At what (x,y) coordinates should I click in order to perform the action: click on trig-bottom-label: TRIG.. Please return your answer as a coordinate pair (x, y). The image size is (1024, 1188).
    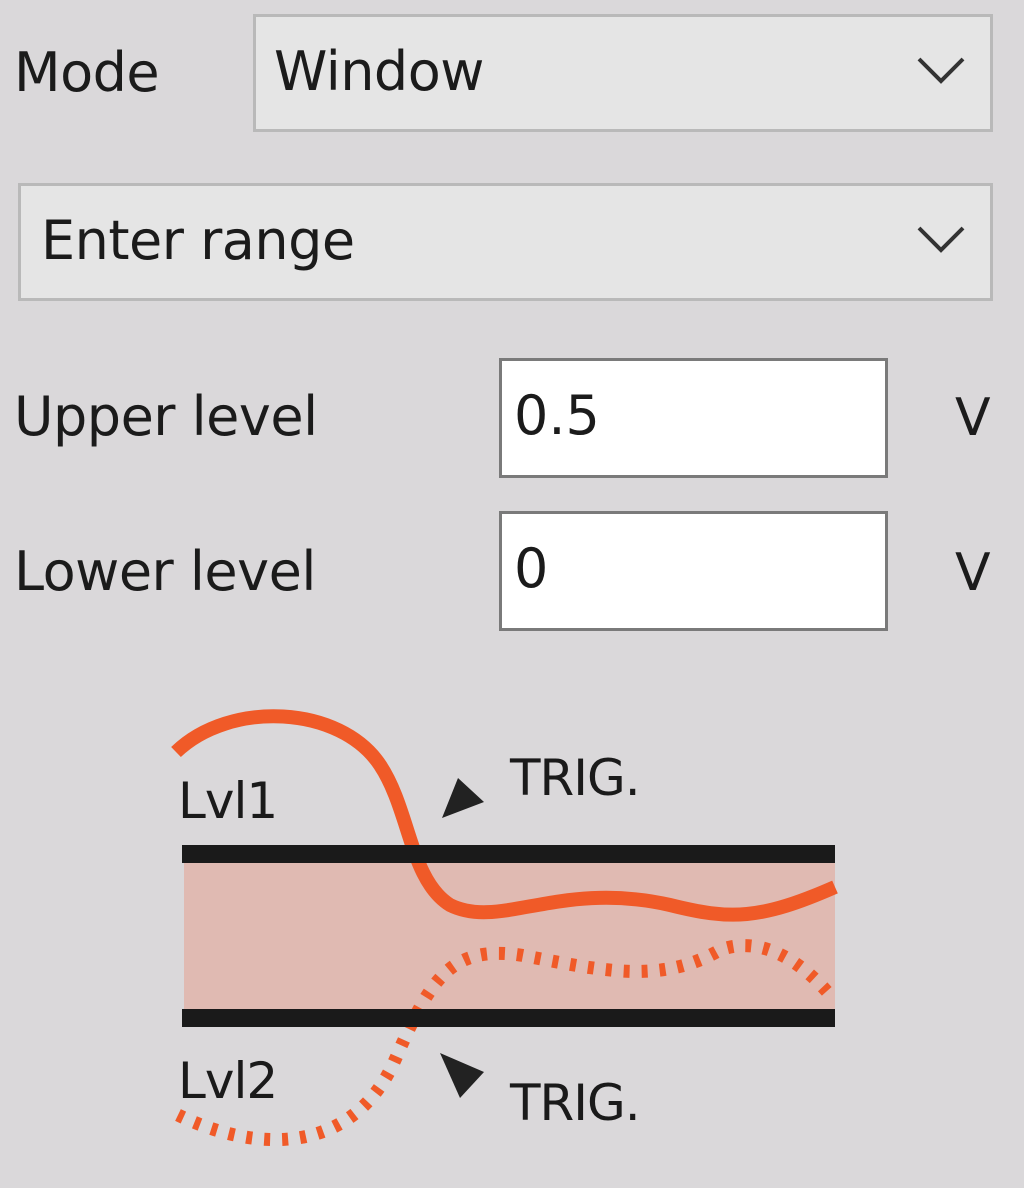
    Looking at the image, I should click on (574, 1103).